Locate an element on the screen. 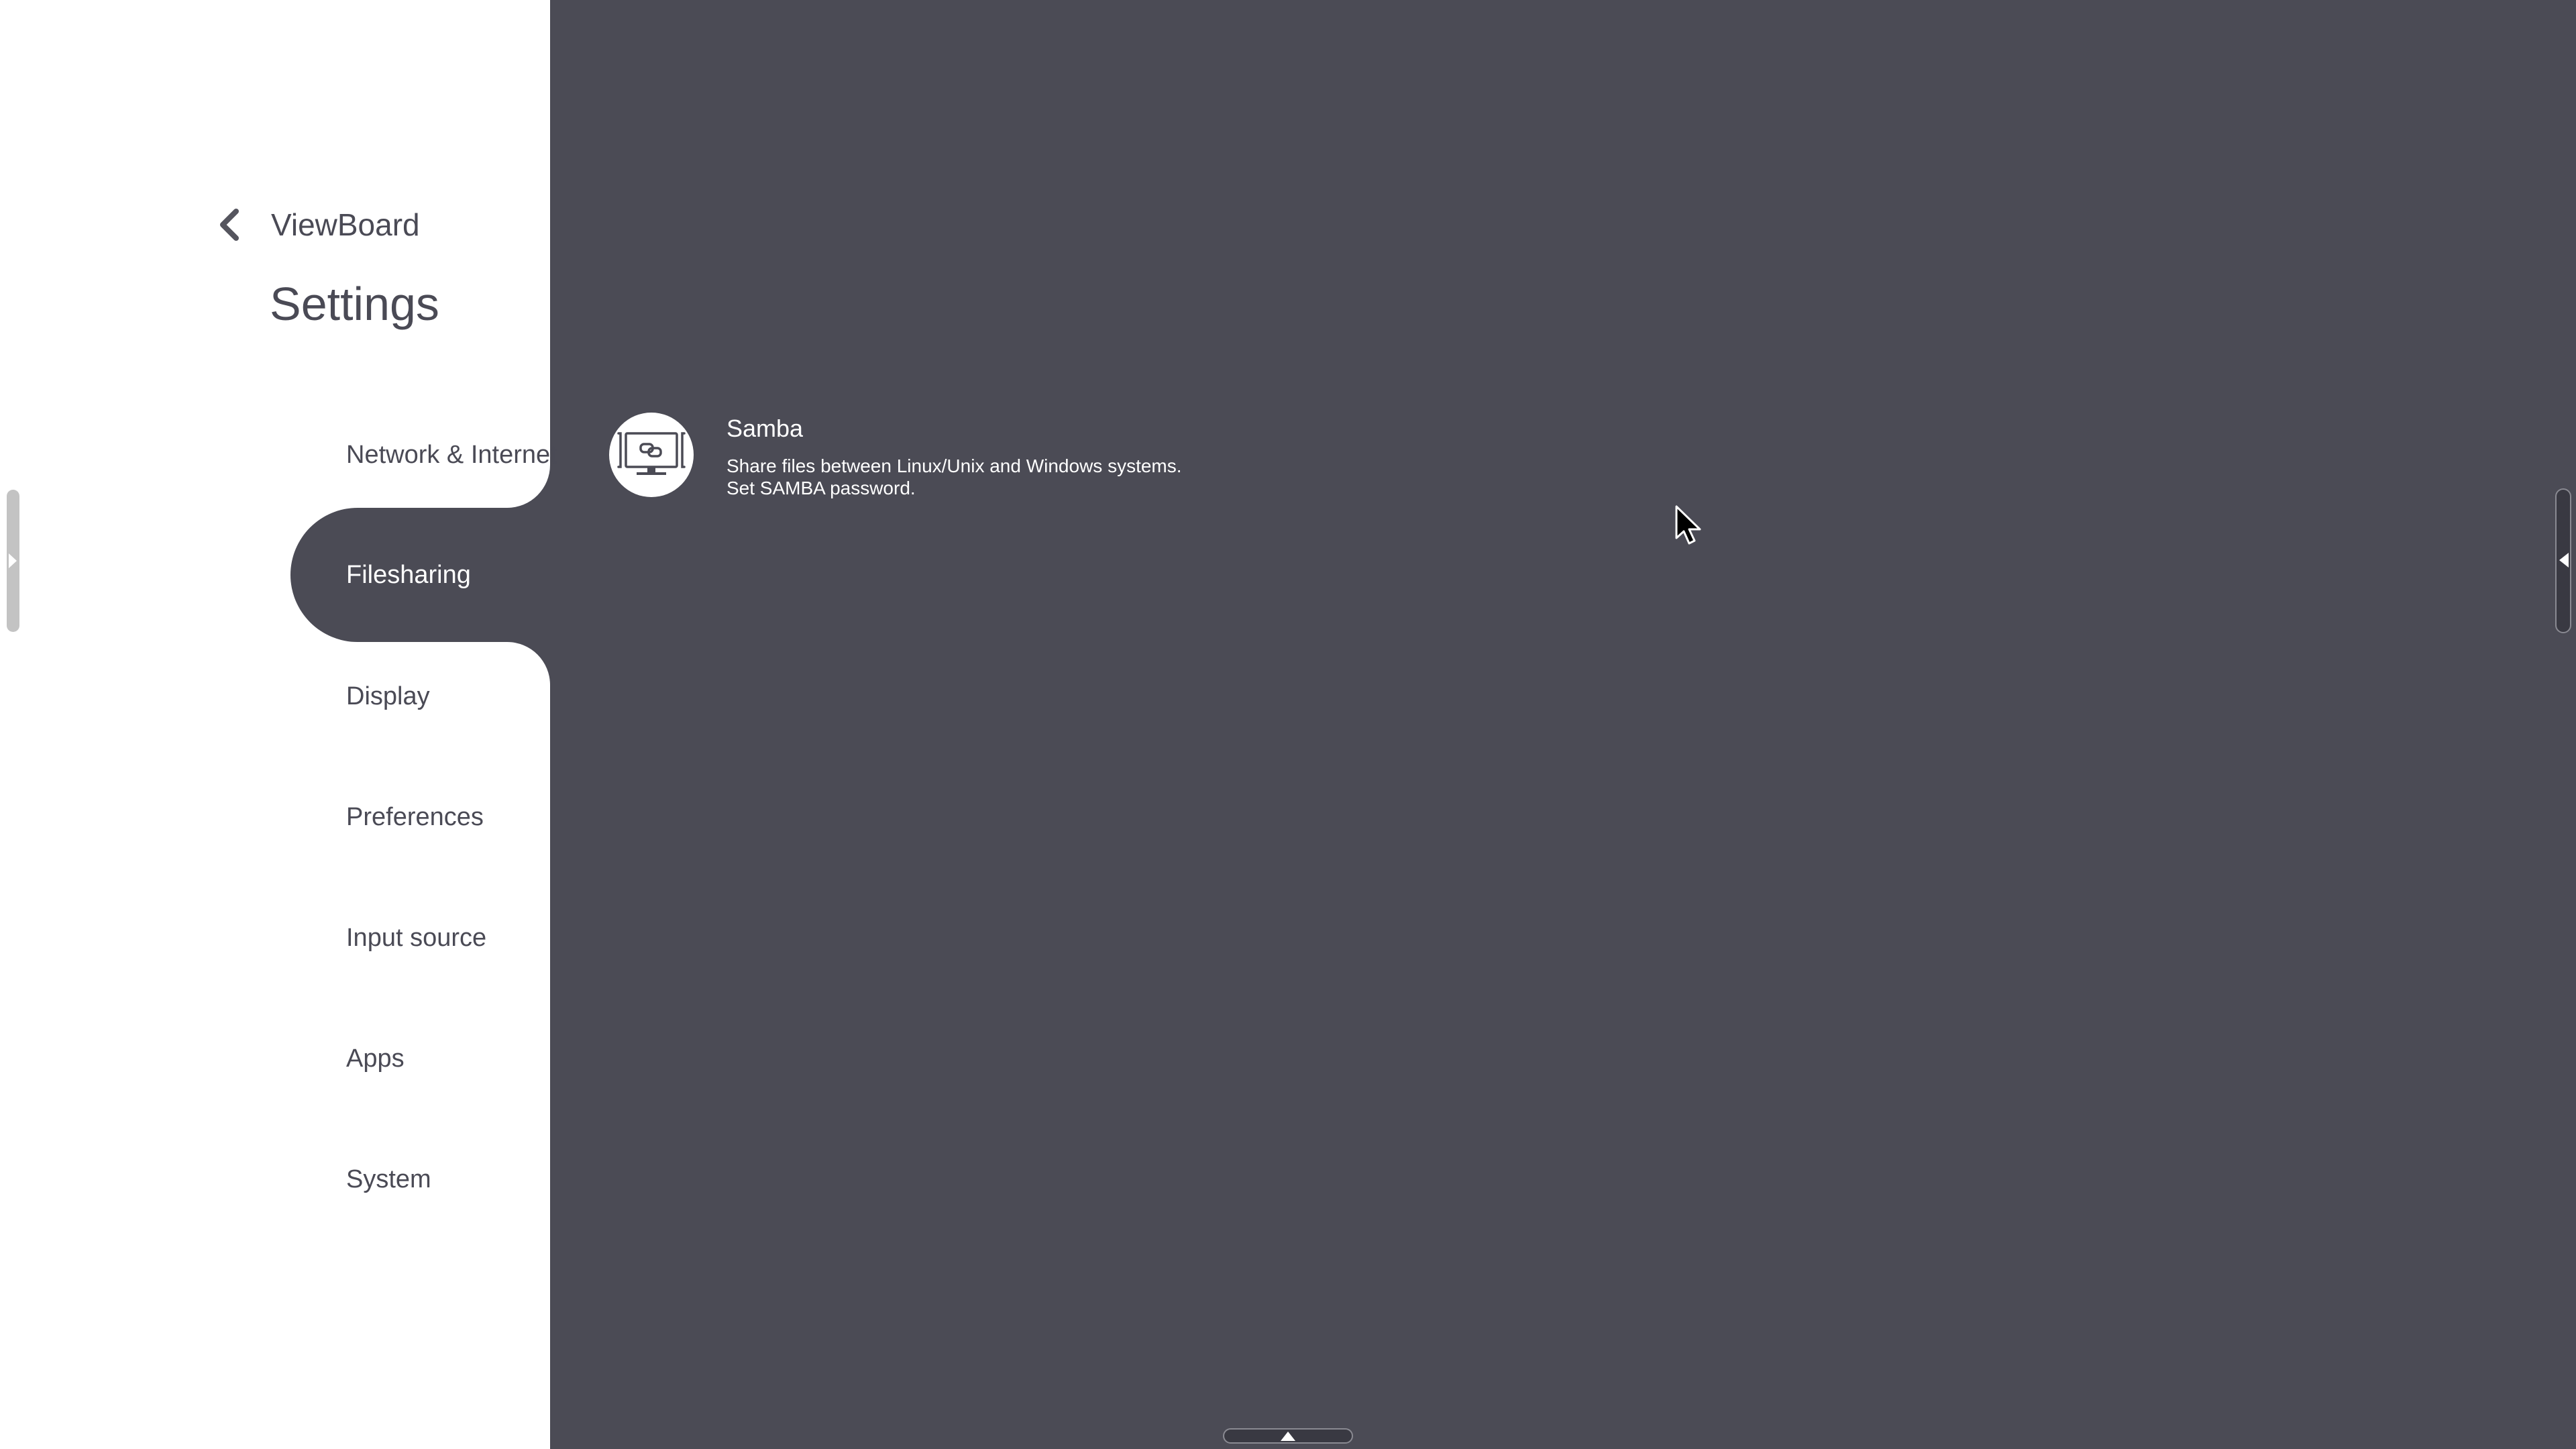  arrow-right-icon is located at coordinates (13, 560).